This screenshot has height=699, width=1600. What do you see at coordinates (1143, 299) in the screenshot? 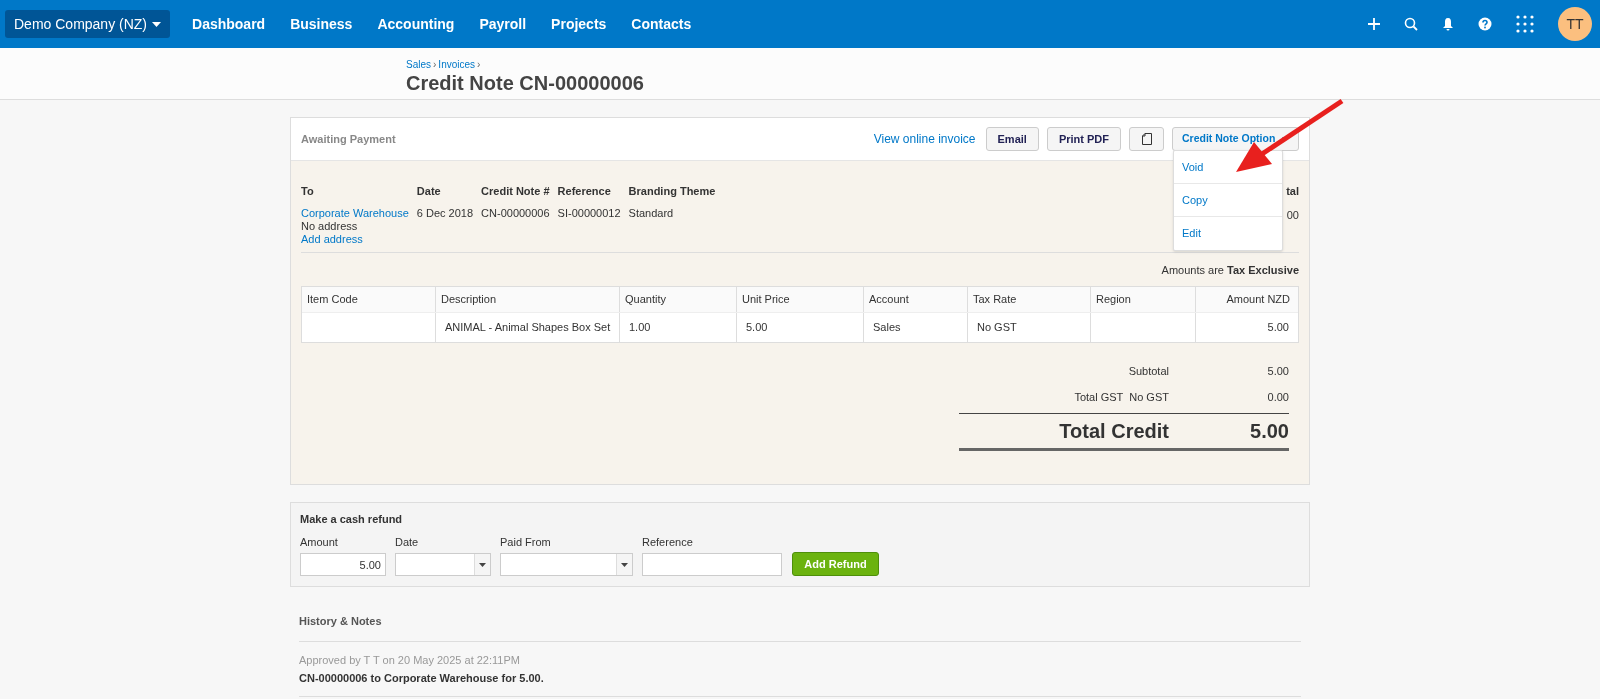
I see `column-header: Region` at bounding box center [1143, 299].